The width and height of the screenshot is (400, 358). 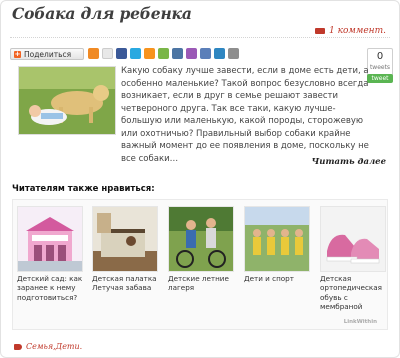 I want to click on comments-link: 1 коммент., so click(x=350, y=31).